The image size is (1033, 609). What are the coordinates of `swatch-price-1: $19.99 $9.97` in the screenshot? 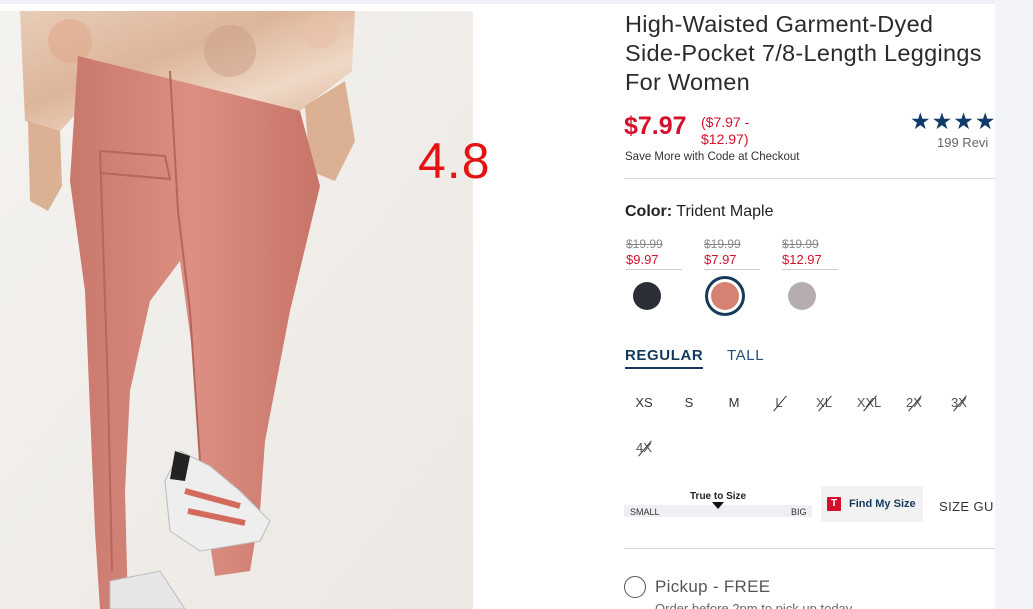 It's located at (654, 253).